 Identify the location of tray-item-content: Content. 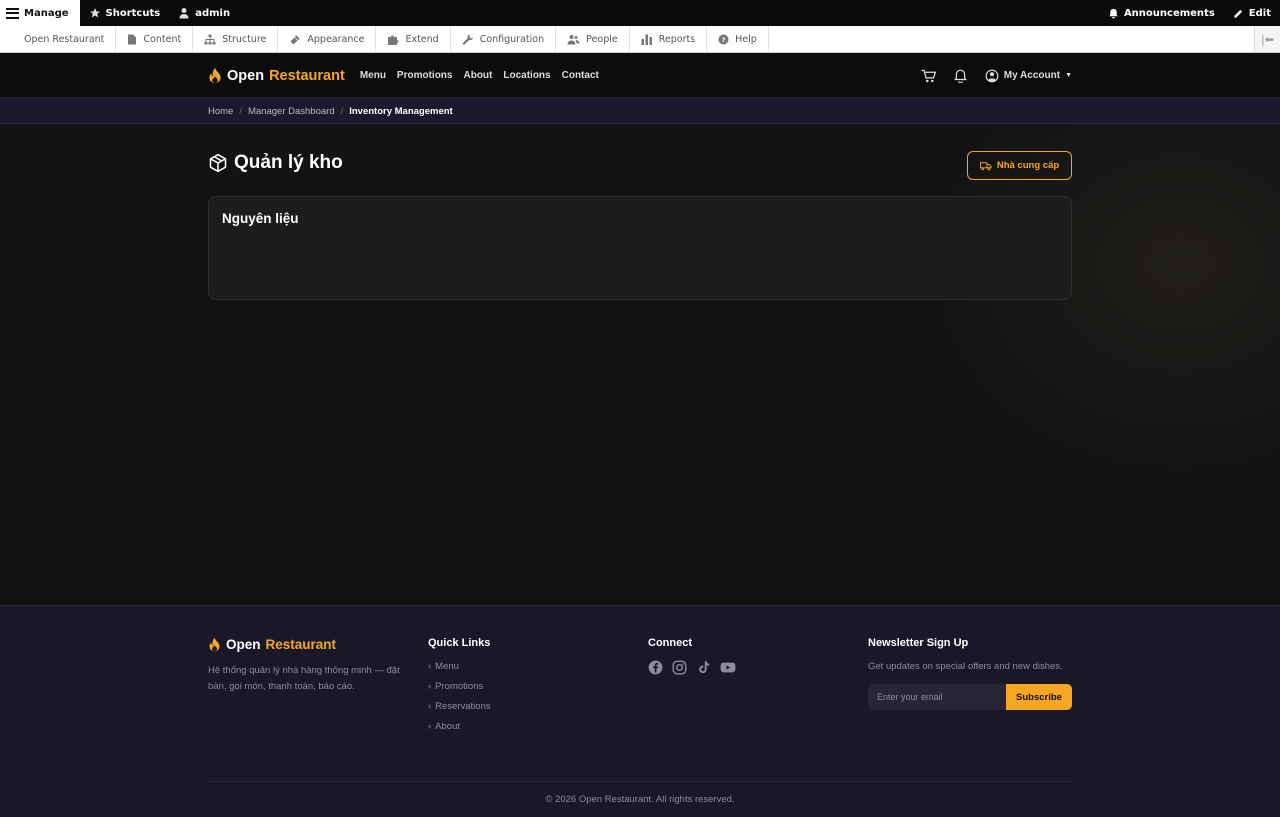
(155, 39).